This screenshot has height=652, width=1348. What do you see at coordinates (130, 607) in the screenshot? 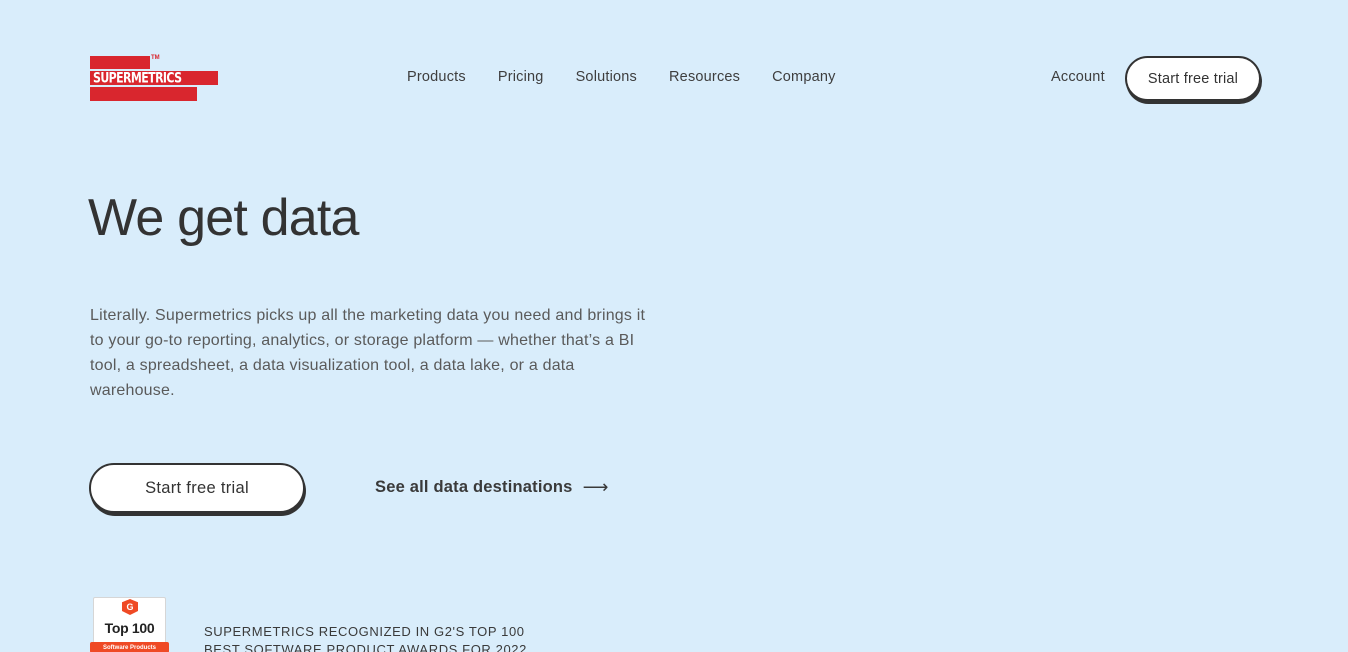
I see `g2-logo-icon: G` at bounding box center [130, 607].